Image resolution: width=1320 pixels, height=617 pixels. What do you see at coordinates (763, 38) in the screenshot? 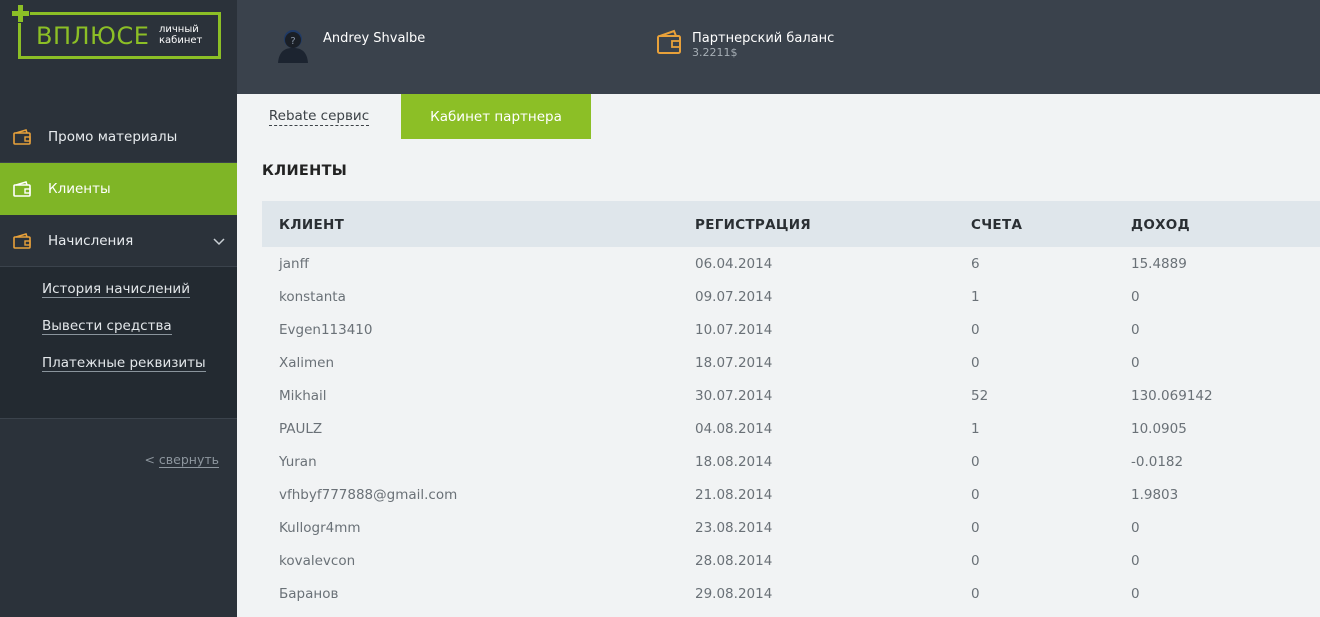
I see `partner-balance-label: Партнерский баланс` at bounding box center [763, 38].